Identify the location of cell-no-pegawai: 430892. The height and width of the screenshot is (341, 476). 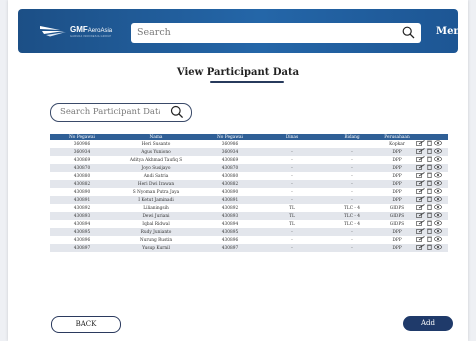
(82, 208).